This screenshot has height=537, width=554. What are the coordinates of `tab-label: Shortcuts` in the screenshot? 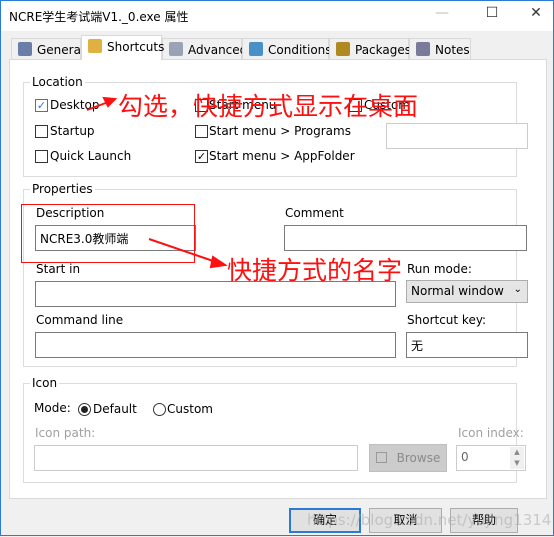 It's located at (136, 47).